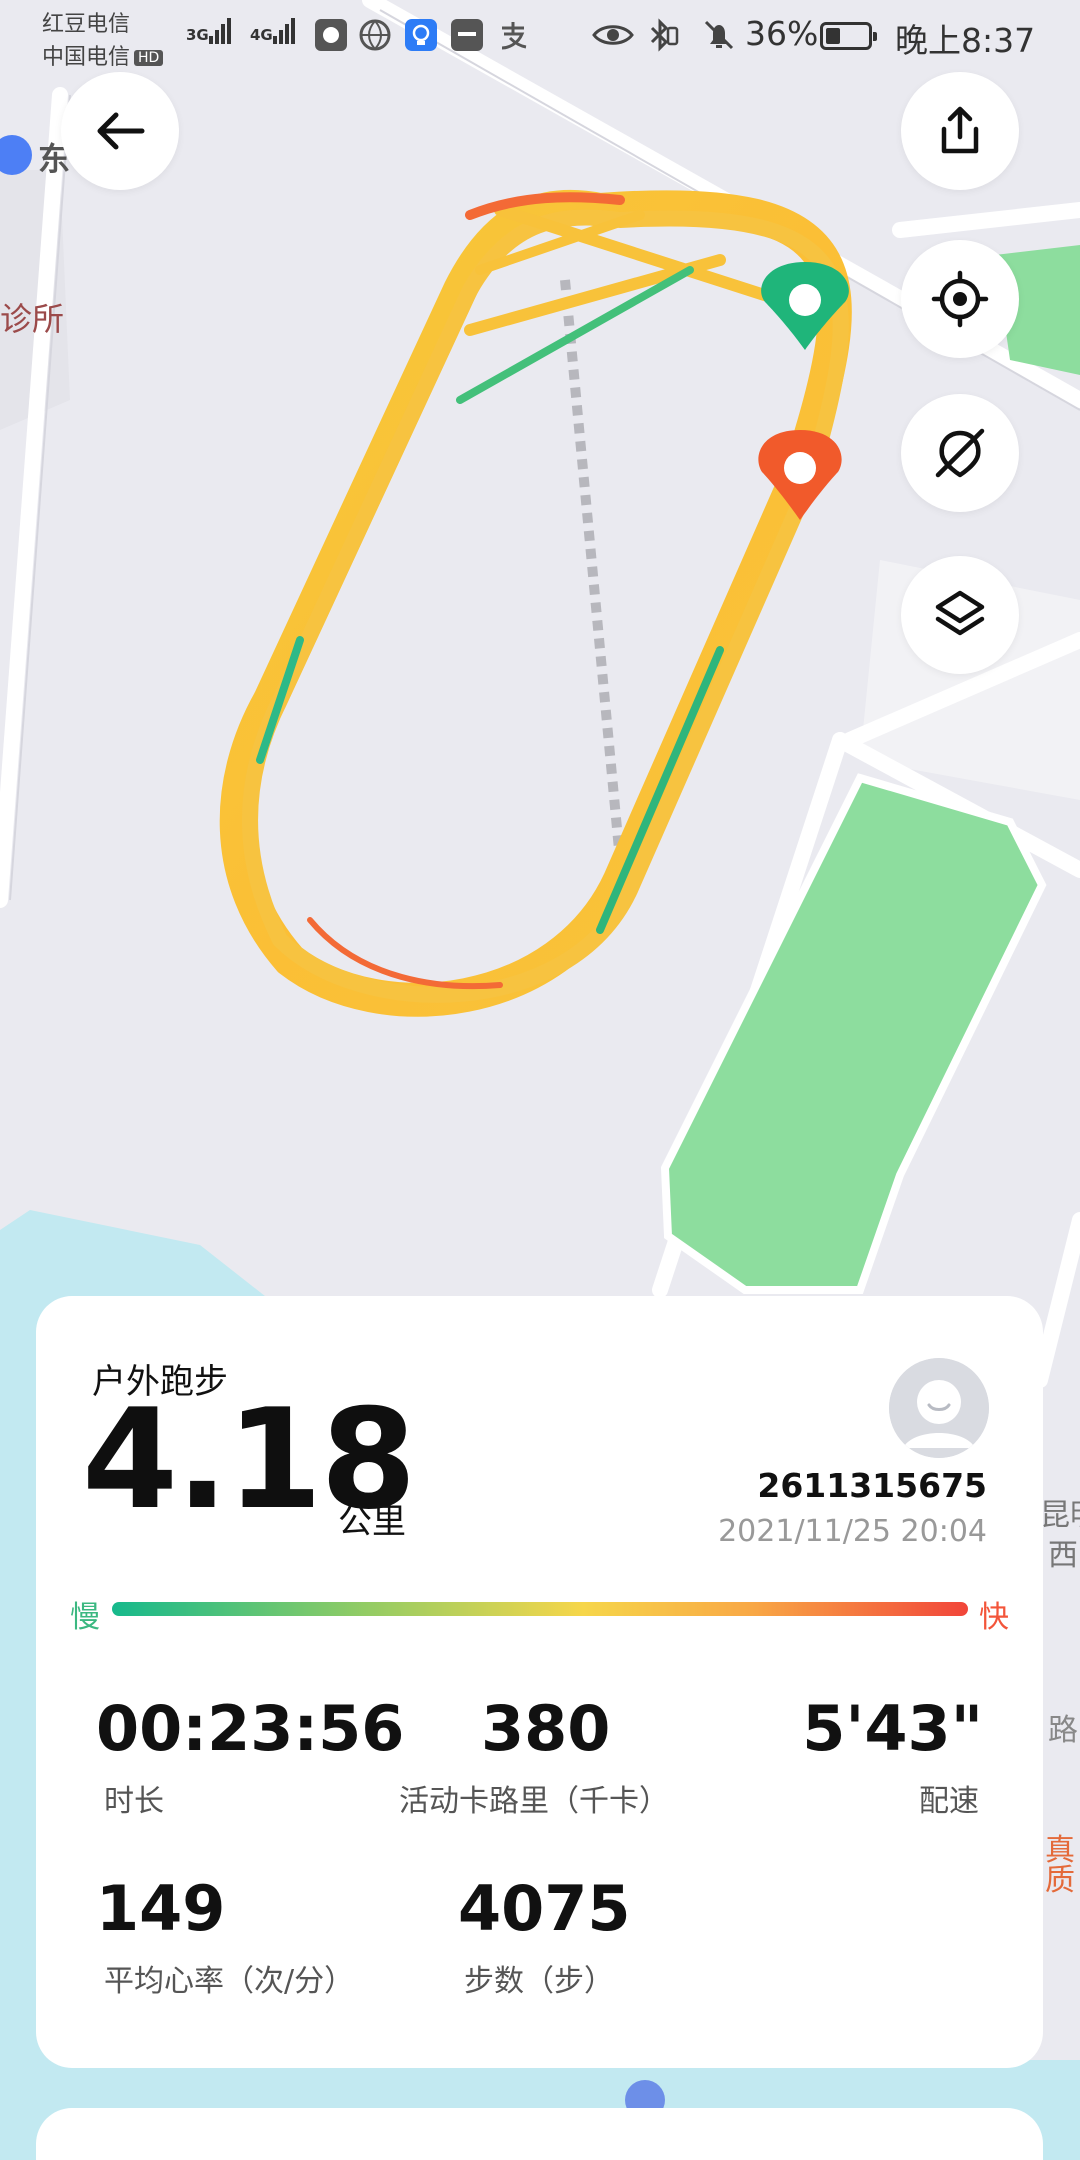  What do you see at coordinates (134, 1801) in the screenshot?
I see `stat-duration-label: 时长` at bounding box center [134, 1801].